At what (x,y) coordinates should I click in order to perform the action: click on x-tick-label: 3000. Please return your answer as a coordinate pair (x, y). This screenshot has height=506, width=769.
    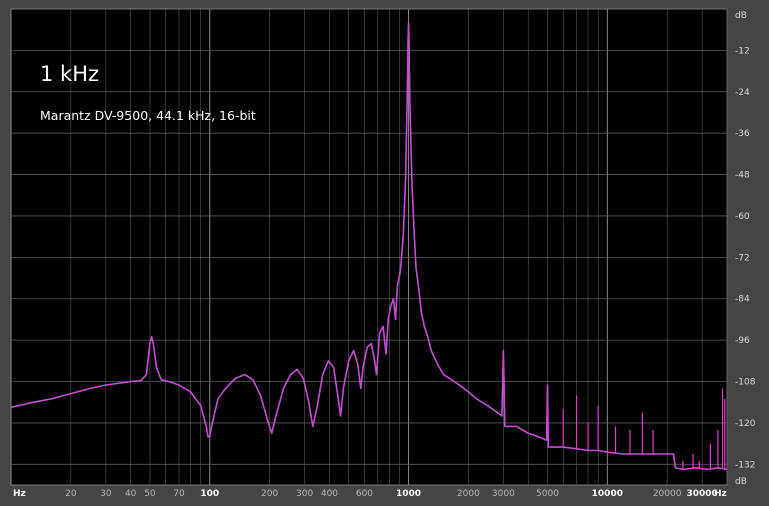
    Looking at the image, I should click on (503, 494).